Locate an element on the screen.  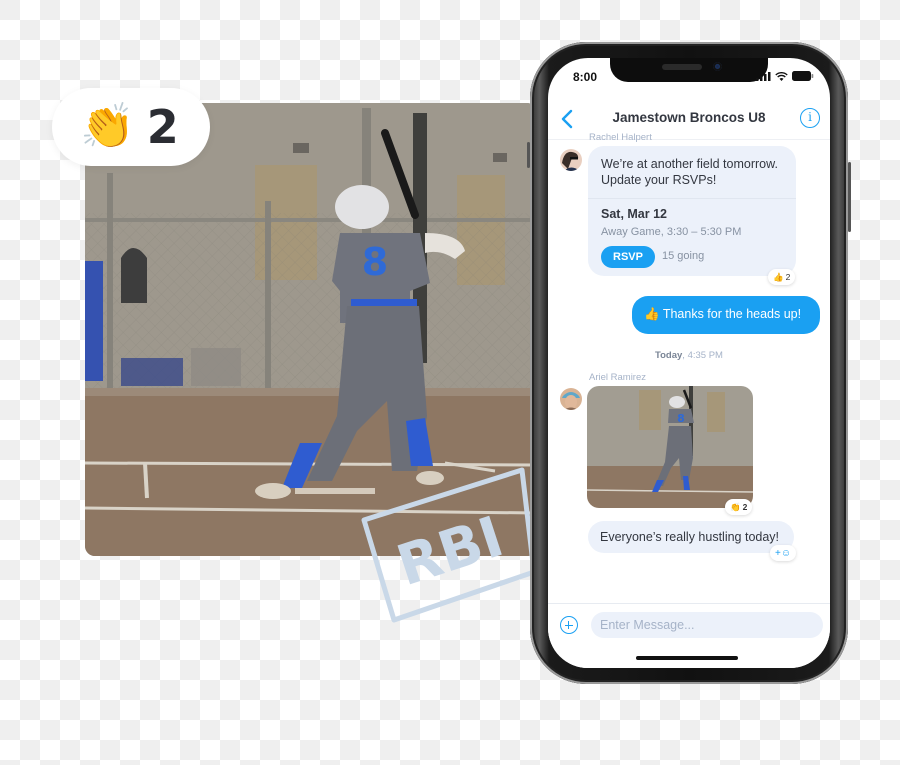
add-emoji-icon: +☺ is located at coordinates (783, 553).